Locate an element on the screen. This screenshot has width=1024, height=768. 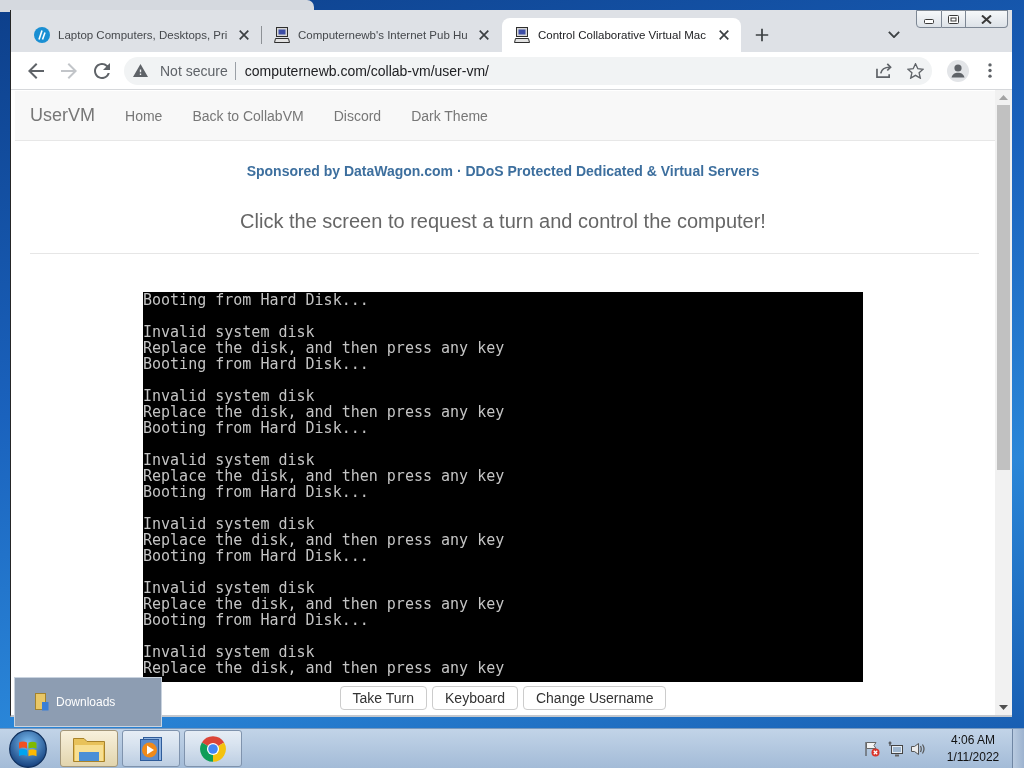
clock-time: 4:06 AM is located at coordinates (973, 740).